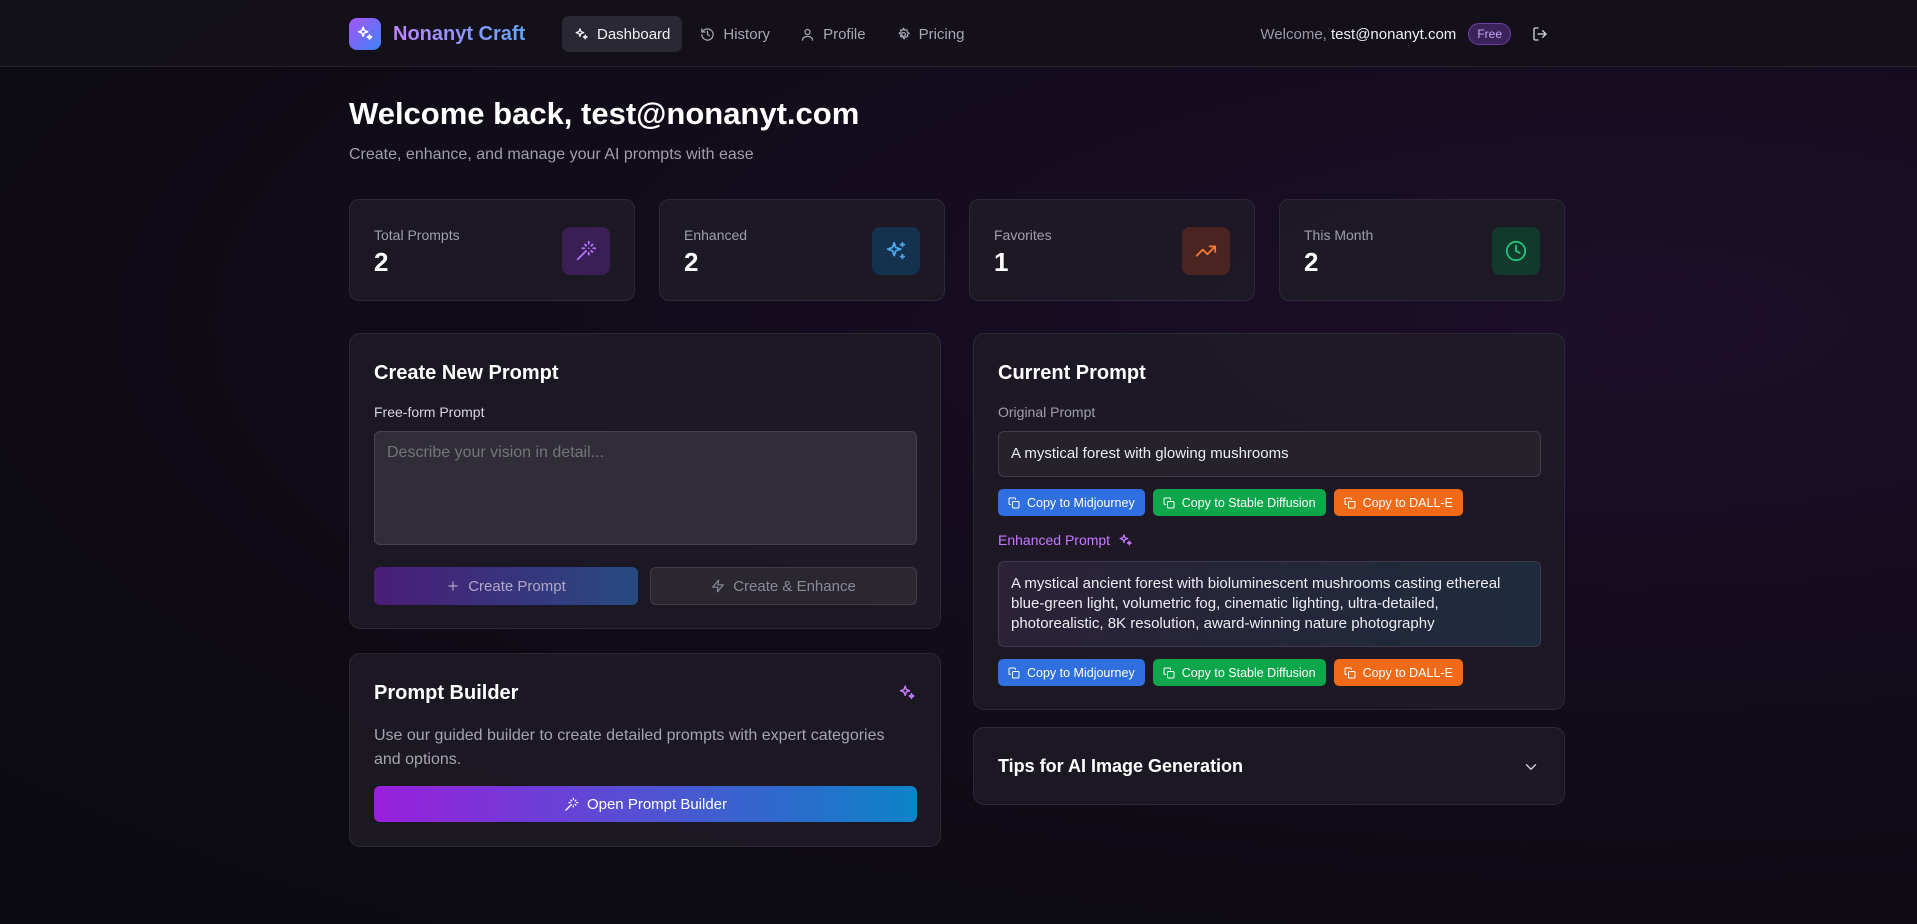 The image size is (1917, 924). Describe the element at coordinates (941, 34) in the screenshot. I see `nav-pricing-label: Pricing` at that location.